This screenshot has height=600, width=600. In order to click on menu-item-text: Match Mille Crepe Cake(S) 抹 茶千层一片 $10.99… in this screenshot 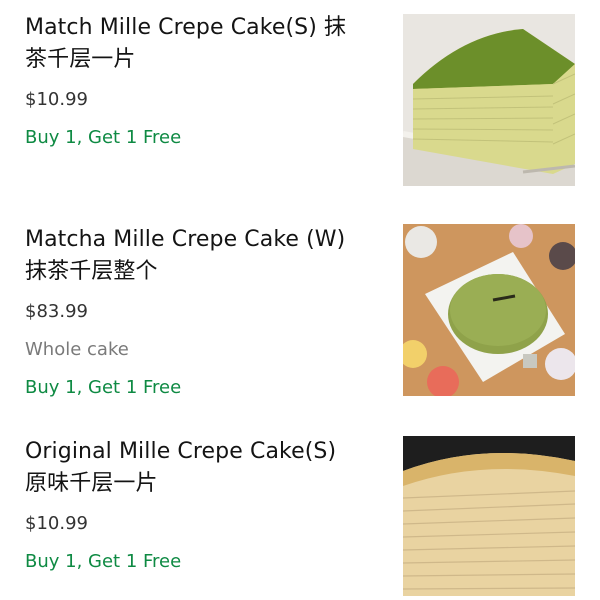, I will do `click(205, 81)`.